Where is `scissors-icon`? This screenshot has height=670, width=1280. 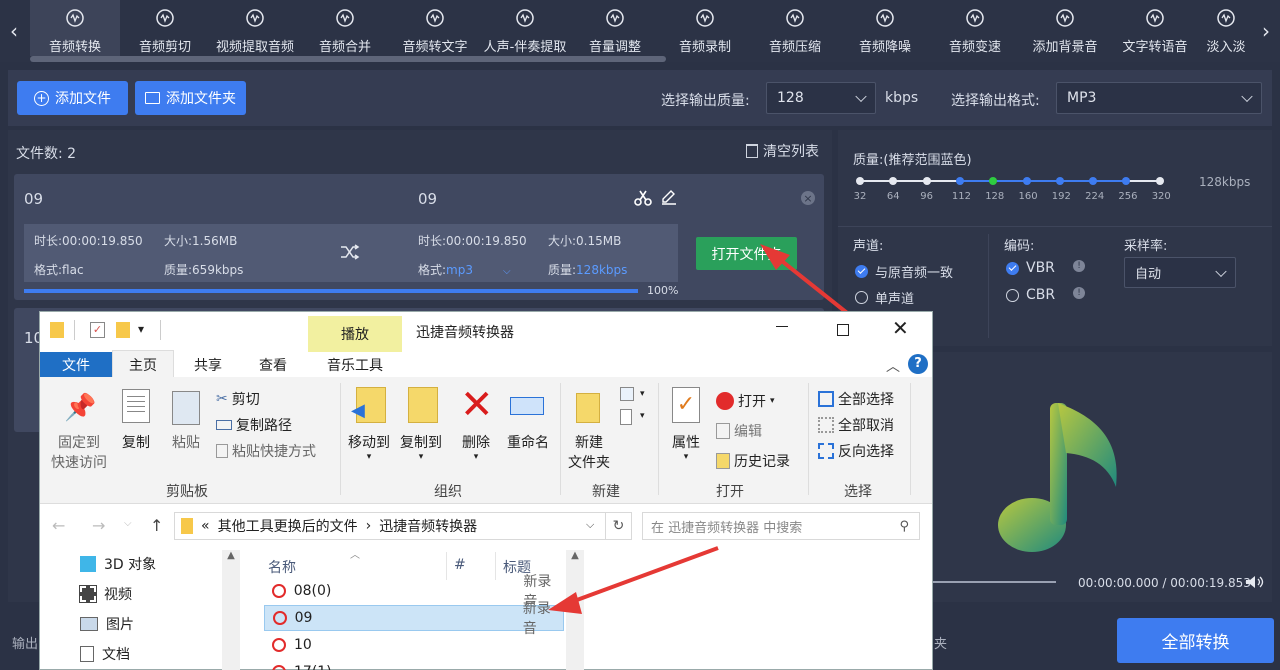
scissors-icon is located at coordinates (643, 198).